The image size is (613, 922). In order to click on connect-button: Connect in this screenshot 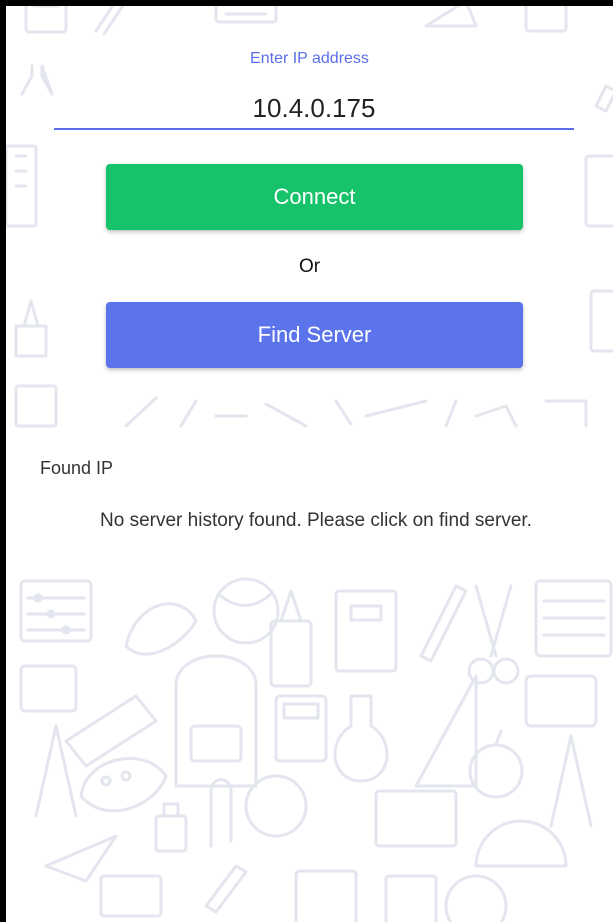, I will do `click(314, 197)`.